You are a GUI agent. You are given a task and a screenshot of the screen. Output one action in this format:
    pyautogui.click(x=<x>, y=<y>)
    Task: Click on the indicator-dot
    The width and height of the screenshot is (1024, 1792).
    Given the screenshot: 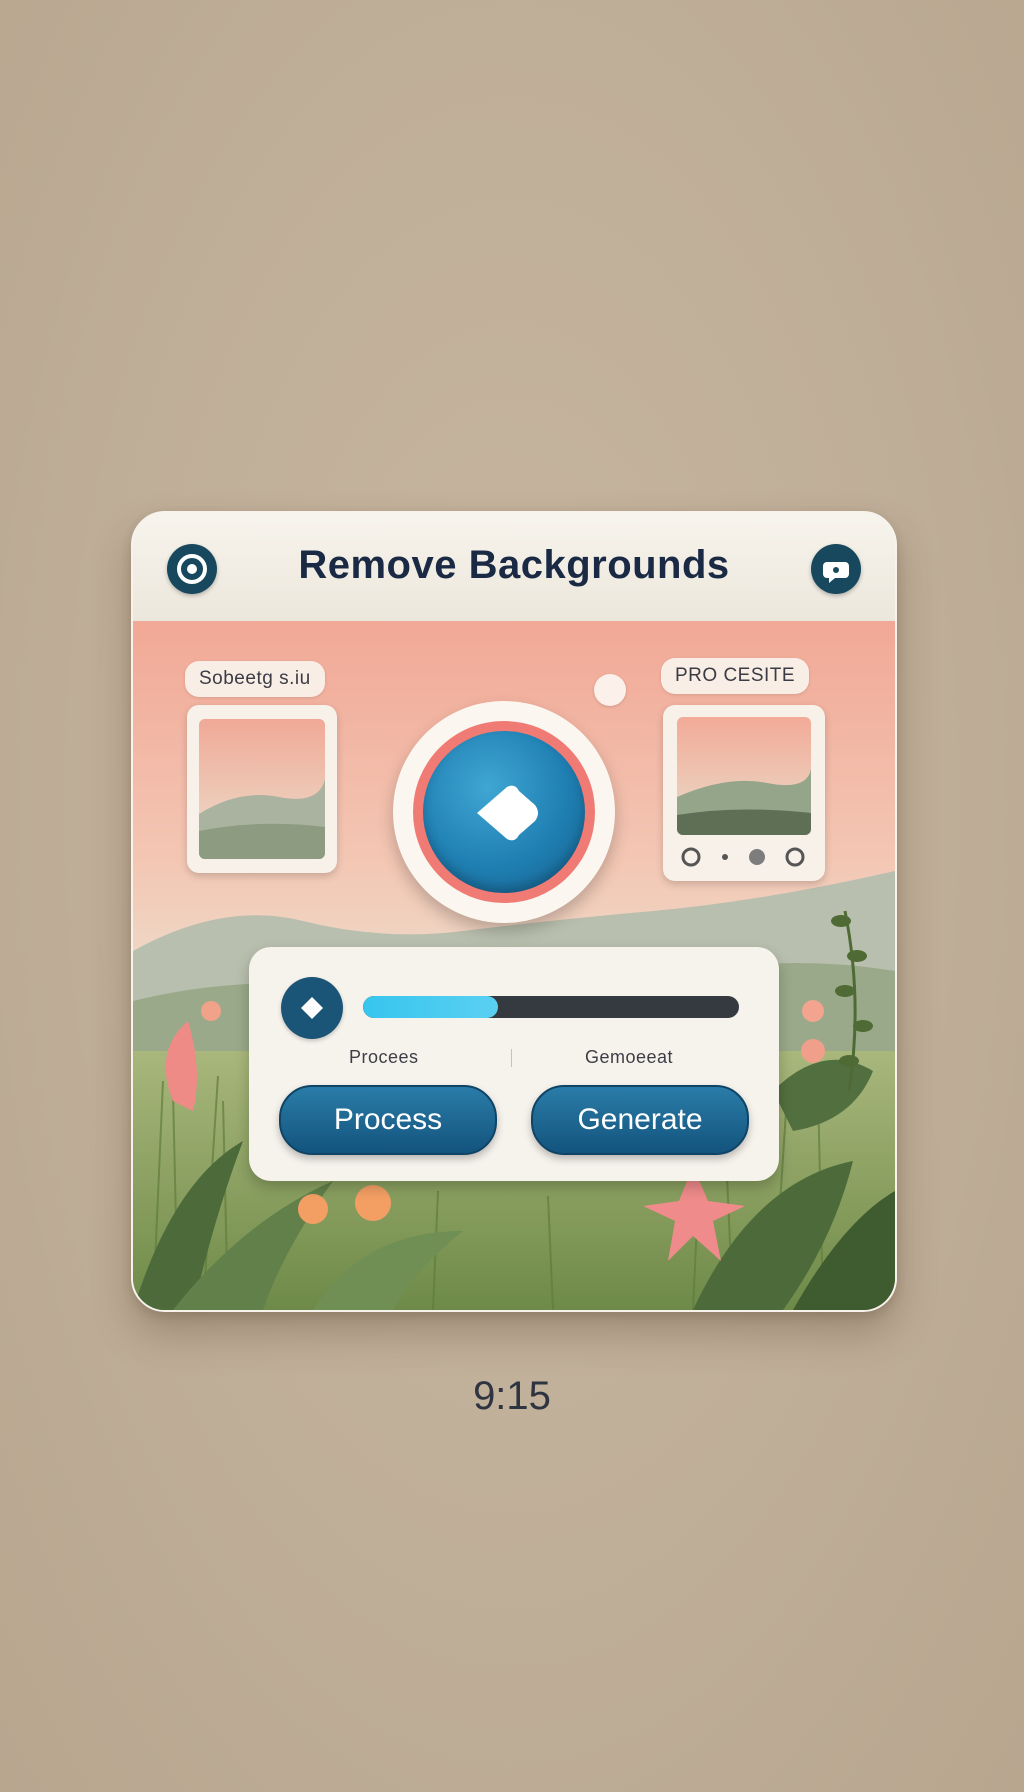 What is the action you would take?
    pyautogui.click(x=610, y=690)
    